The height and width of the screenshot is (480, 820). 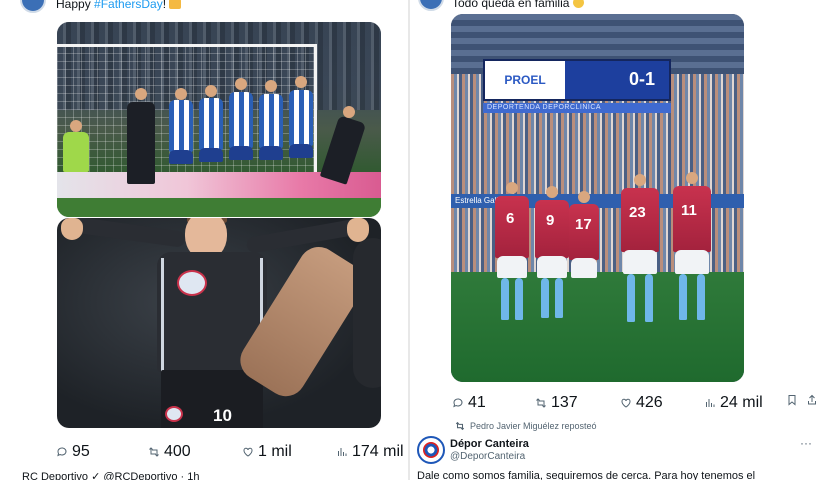 I want to click on tweet-text: Happy #FathersDay!, so click(x=119, y=5).